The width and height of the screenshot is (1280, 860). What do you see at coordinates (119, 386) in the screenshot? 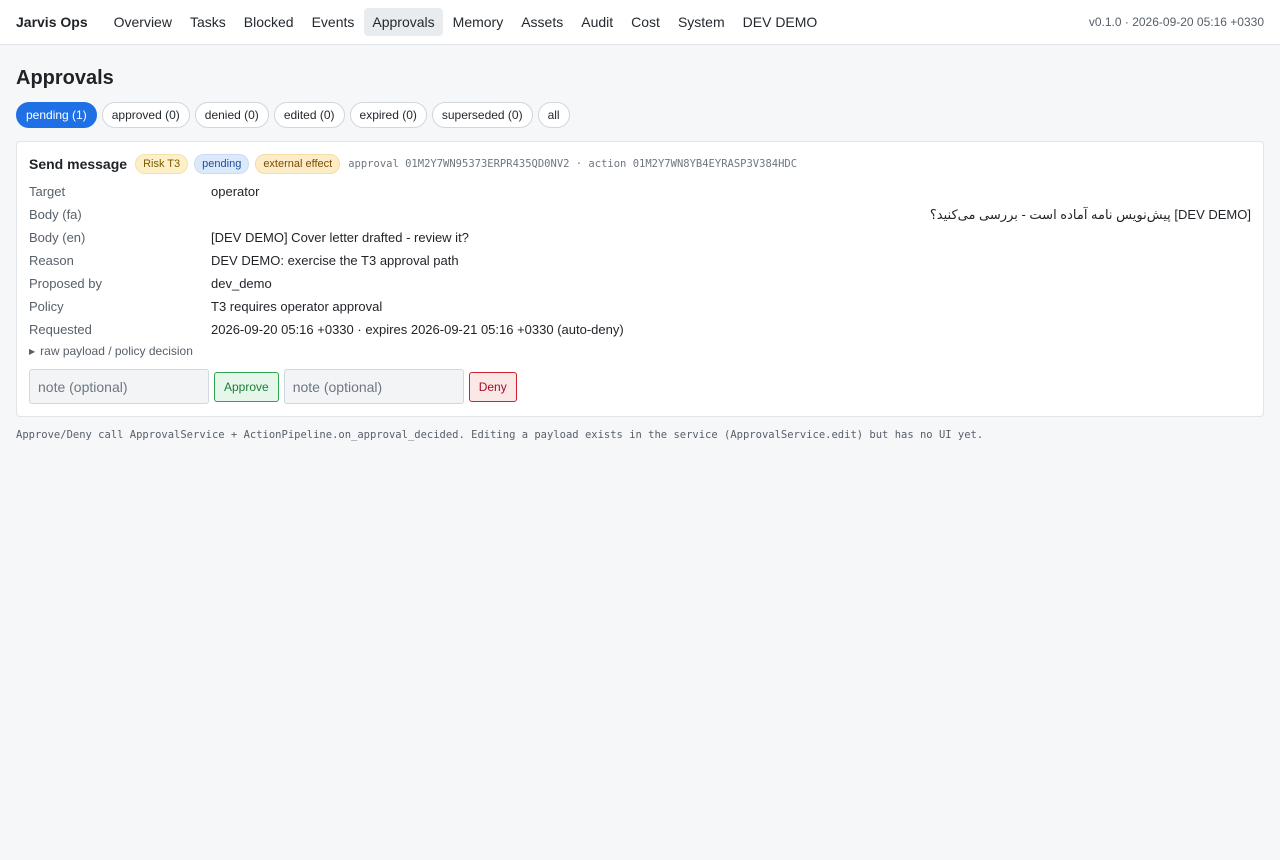
I see `approve-note-input` at bounding box center [119, 386].